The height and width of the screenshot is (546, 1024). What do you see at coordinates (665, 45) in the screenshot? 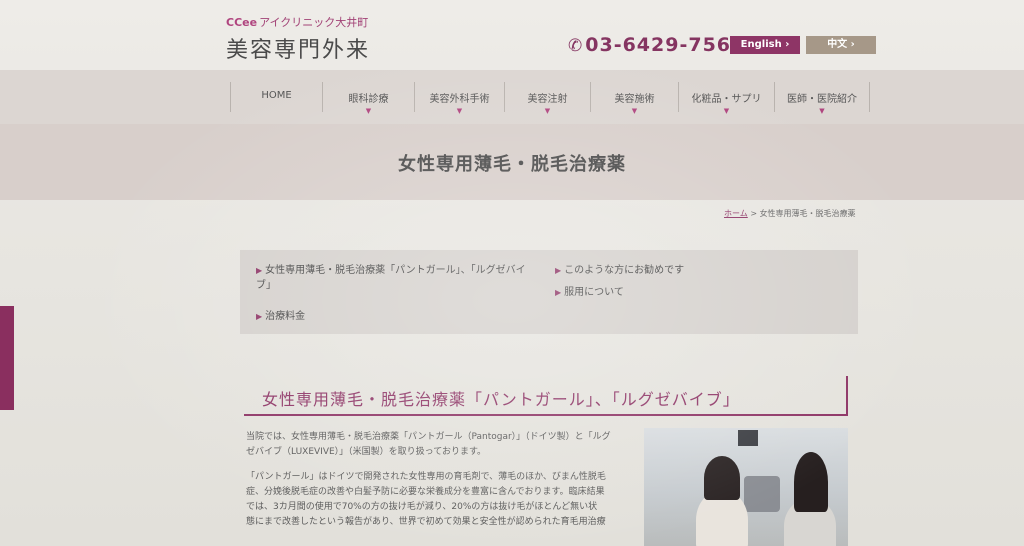
I see `phone-text: 03-6429-7567` at bounding box center [665, 45].